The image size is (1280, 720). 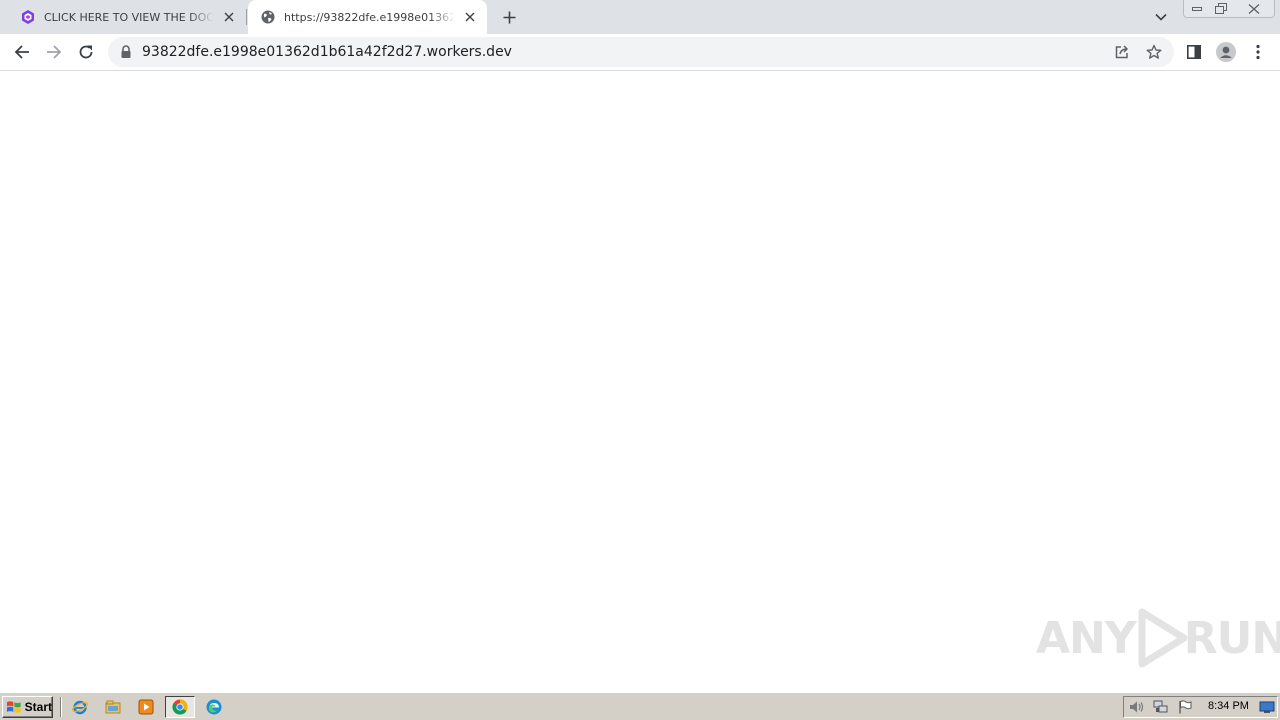 I want to click on forward-button, so click(x=54, y=52).